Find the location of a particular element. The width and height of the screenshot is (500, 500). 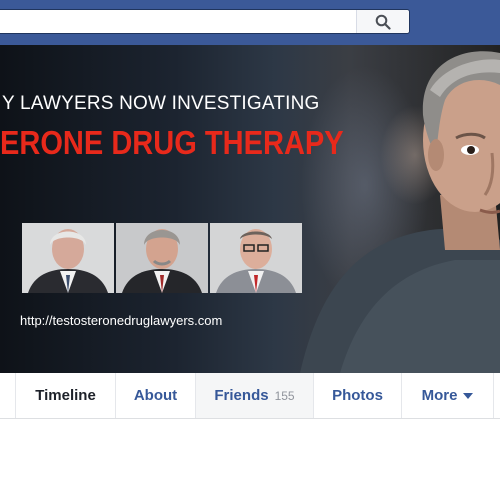

tab-timeline: Timeline is located at coordinates (65, 395).